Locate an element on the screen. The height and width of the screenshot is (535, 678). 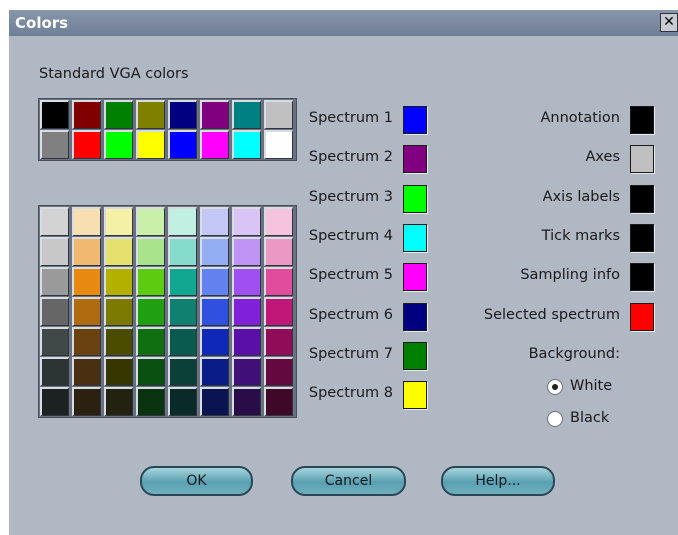
background-label: Background: is located at coordinates (574, 354).